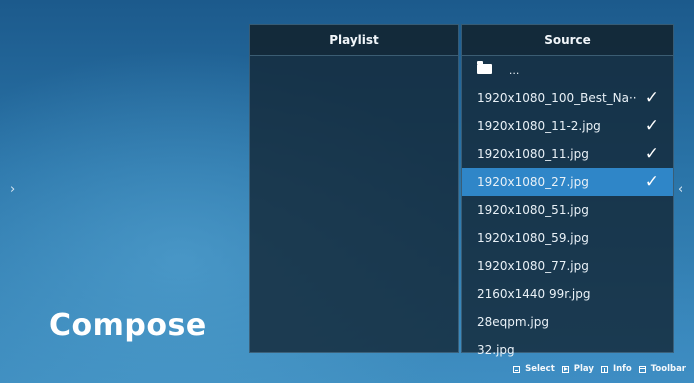 This screenshot has height=383, width=694. What do you see at coordinates (533, 210) in the screenshot?
I see `source-item-label: 1920x1080_51.jpg` at bounding box center [533, 210].